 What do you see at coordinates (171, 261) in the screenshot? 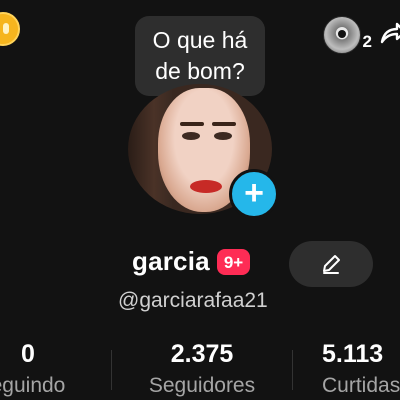
I see `profile-name: garcia` at bounding box center [171, 261].